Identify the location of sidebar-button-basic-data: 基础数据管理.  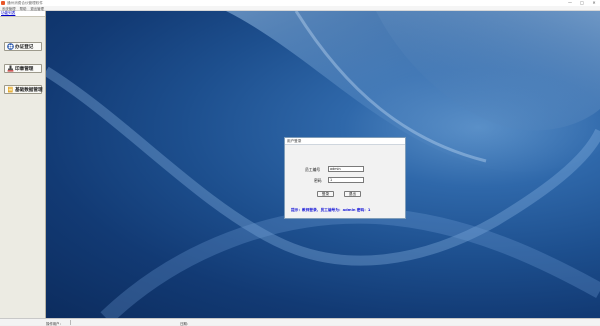
(23, 89).